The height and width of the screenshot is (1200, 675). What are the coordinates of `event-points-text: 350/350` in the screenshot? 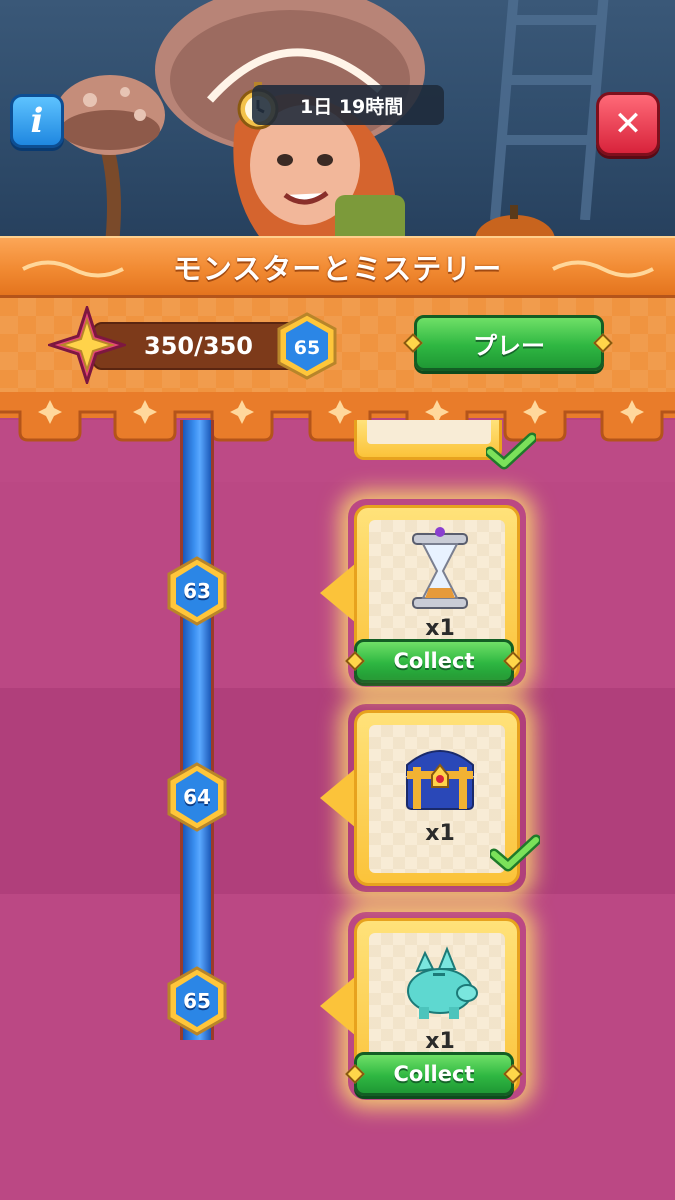 It's located at (198, 346).